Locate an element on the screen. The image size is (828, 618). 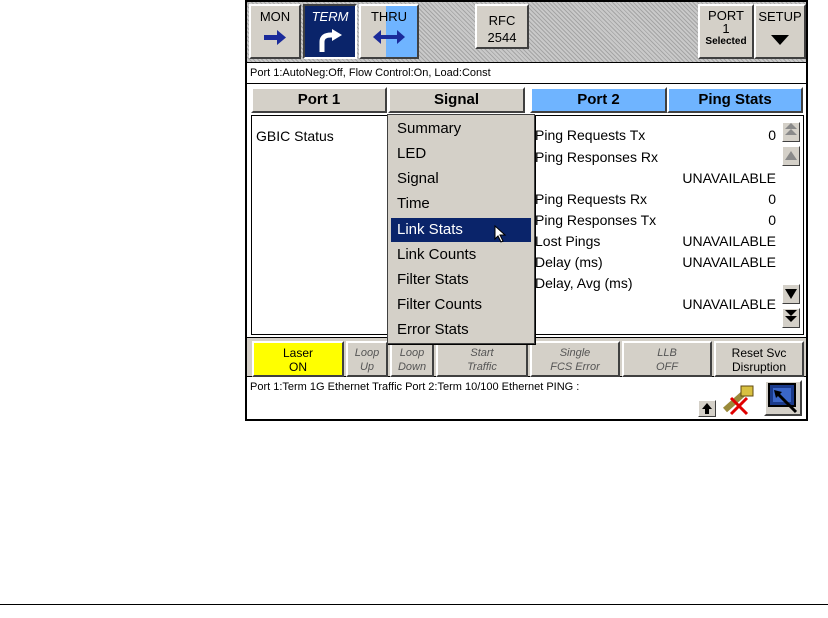
ping-responses-tx-value: 0 is located at coordinates (772, 220).